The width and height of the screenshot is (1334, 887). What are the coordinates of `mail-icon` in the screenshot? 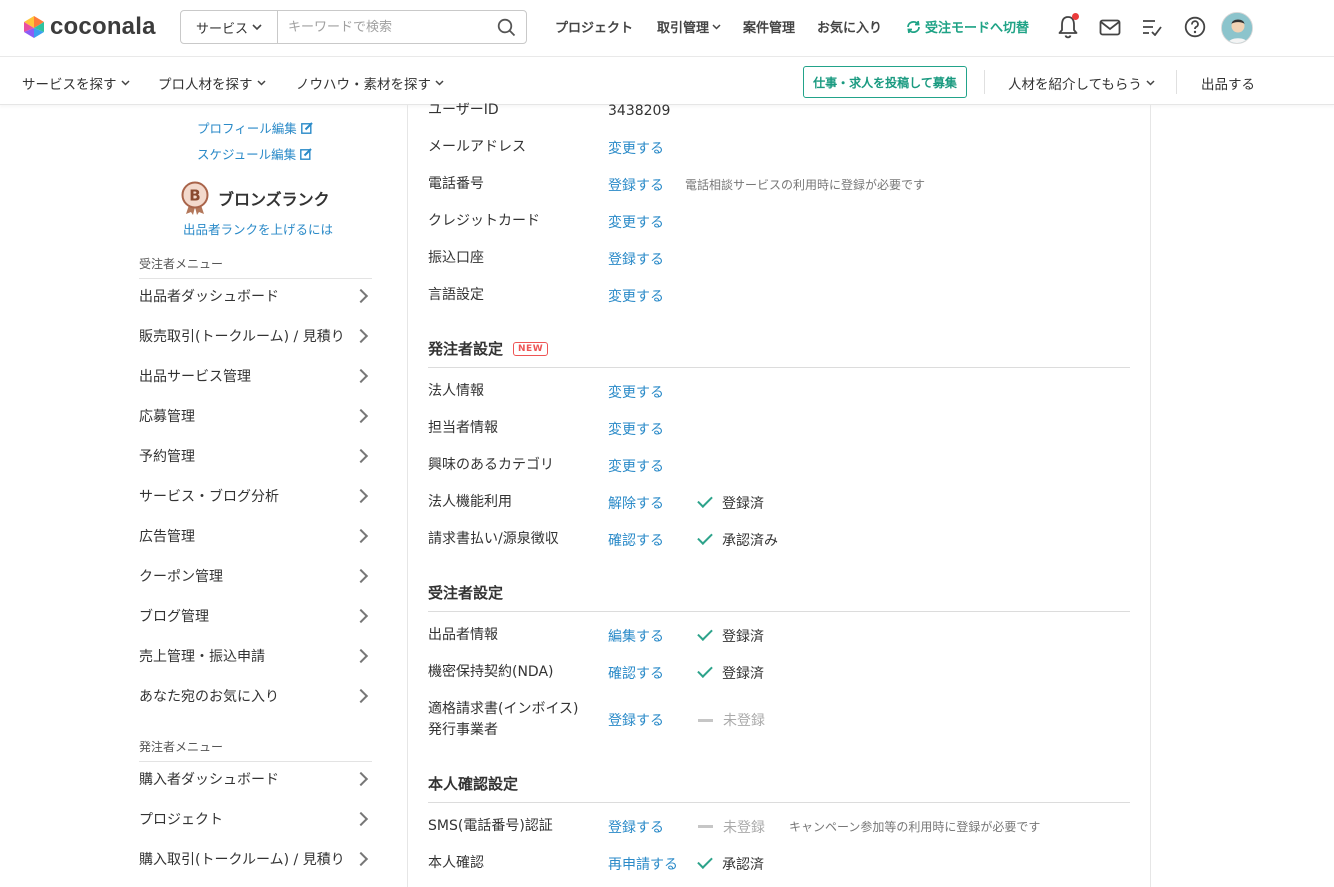 It's located at (1110, 27).